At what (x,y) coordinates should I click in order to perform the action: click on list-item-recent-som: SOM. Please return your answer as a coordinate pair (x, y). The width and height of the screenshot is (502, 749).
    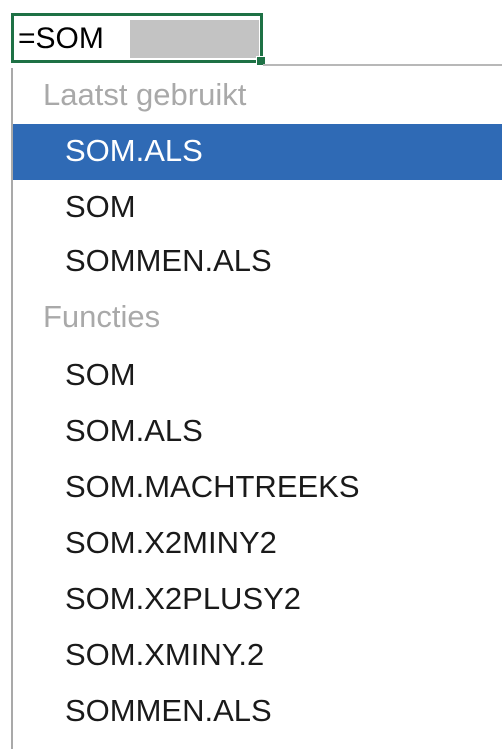
    Looking at the image, I should click on (257, 207).